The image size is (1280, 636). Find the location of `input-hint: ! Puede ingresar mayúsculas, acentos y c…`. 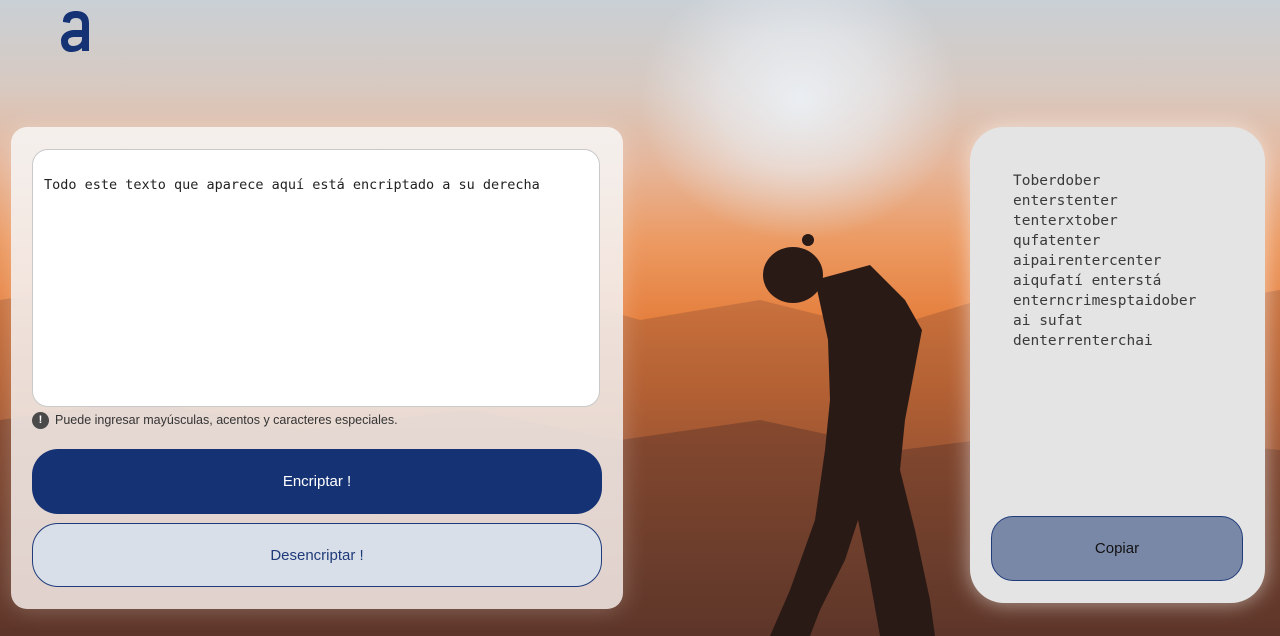

input-hint: ! Puede ingresar mayúsculas, acentos y c… is located at coordinates (215, 420).